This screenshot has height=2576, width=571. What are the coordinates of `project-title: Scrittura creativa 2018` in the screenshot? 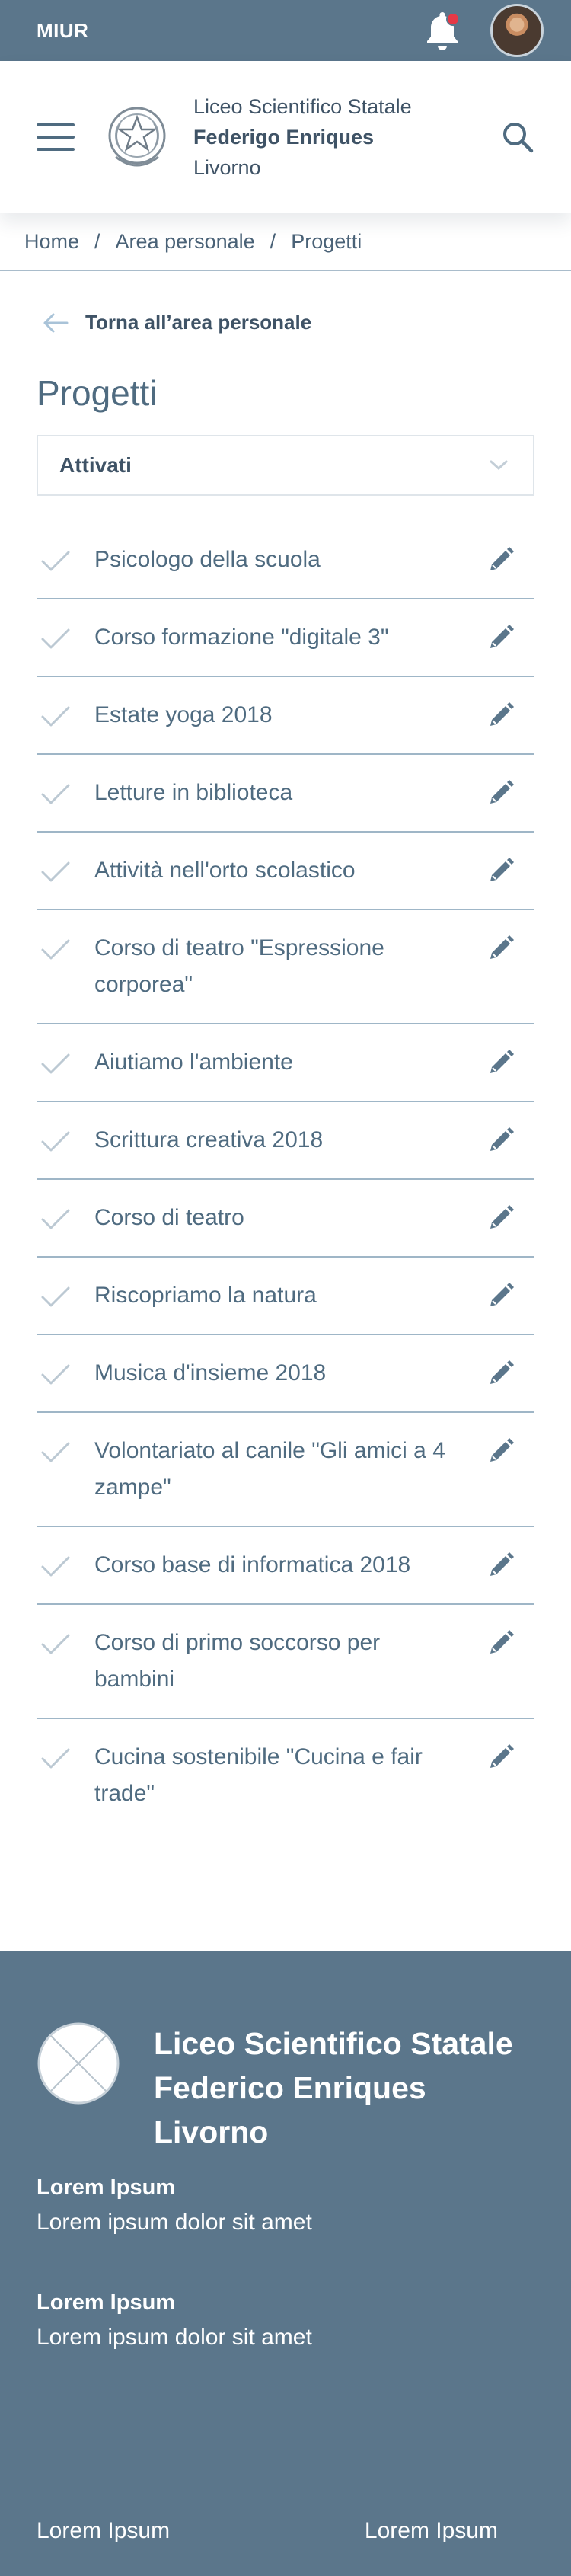 It's located at (209, 1139).